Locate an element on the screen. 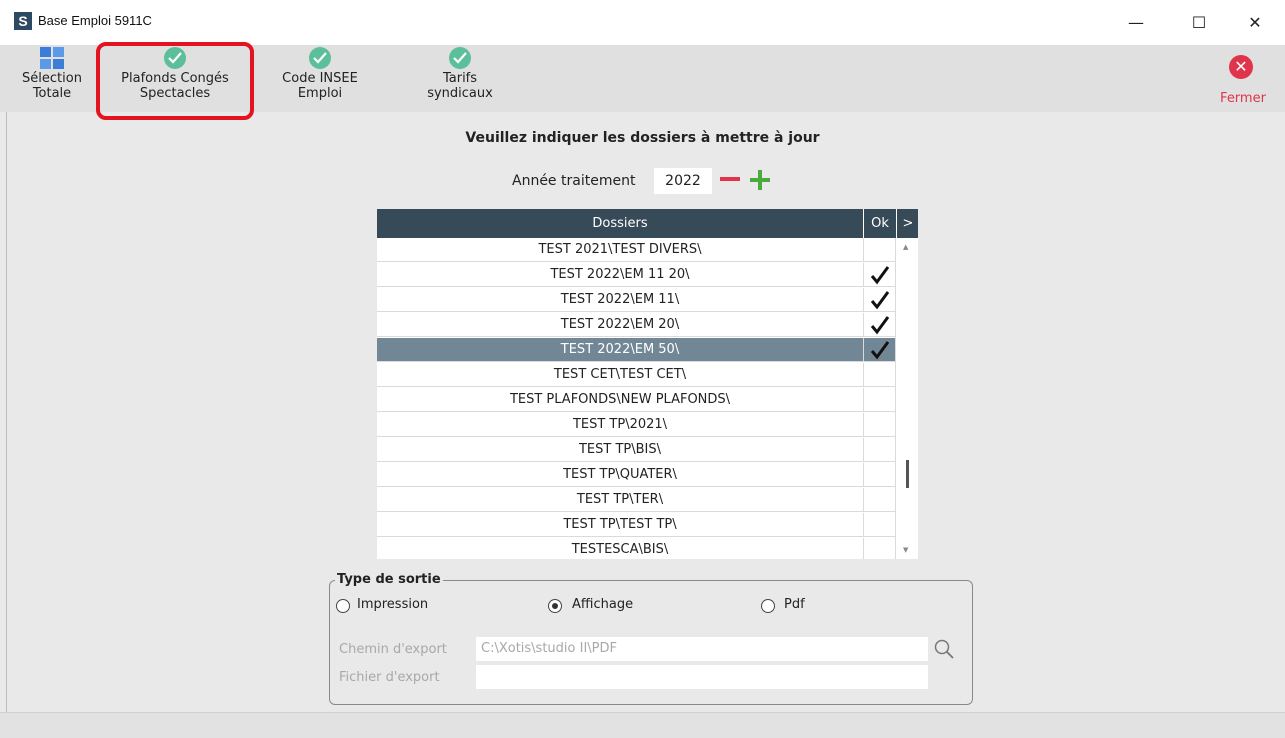 The image size is (1285, 738). insee-label-1: Code INSEE is located at coordinates (320, 78).